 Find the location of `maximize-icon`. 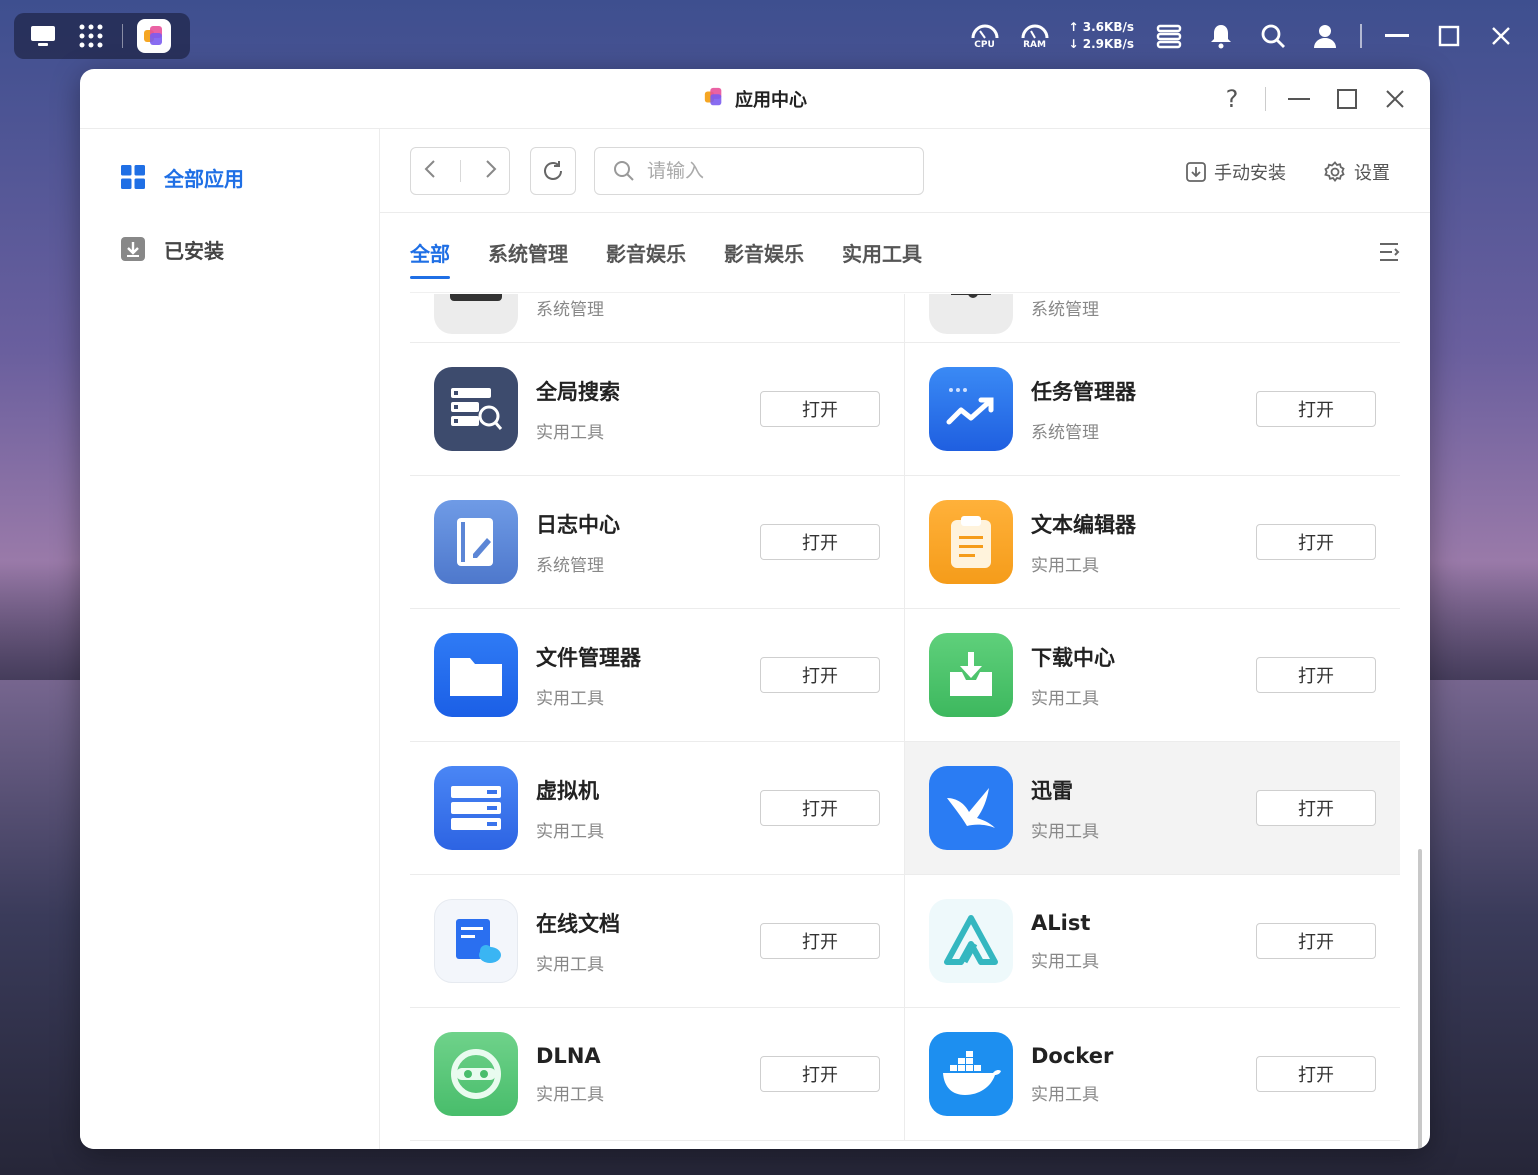

maximize-icon is located at coordinates (1449, 36).